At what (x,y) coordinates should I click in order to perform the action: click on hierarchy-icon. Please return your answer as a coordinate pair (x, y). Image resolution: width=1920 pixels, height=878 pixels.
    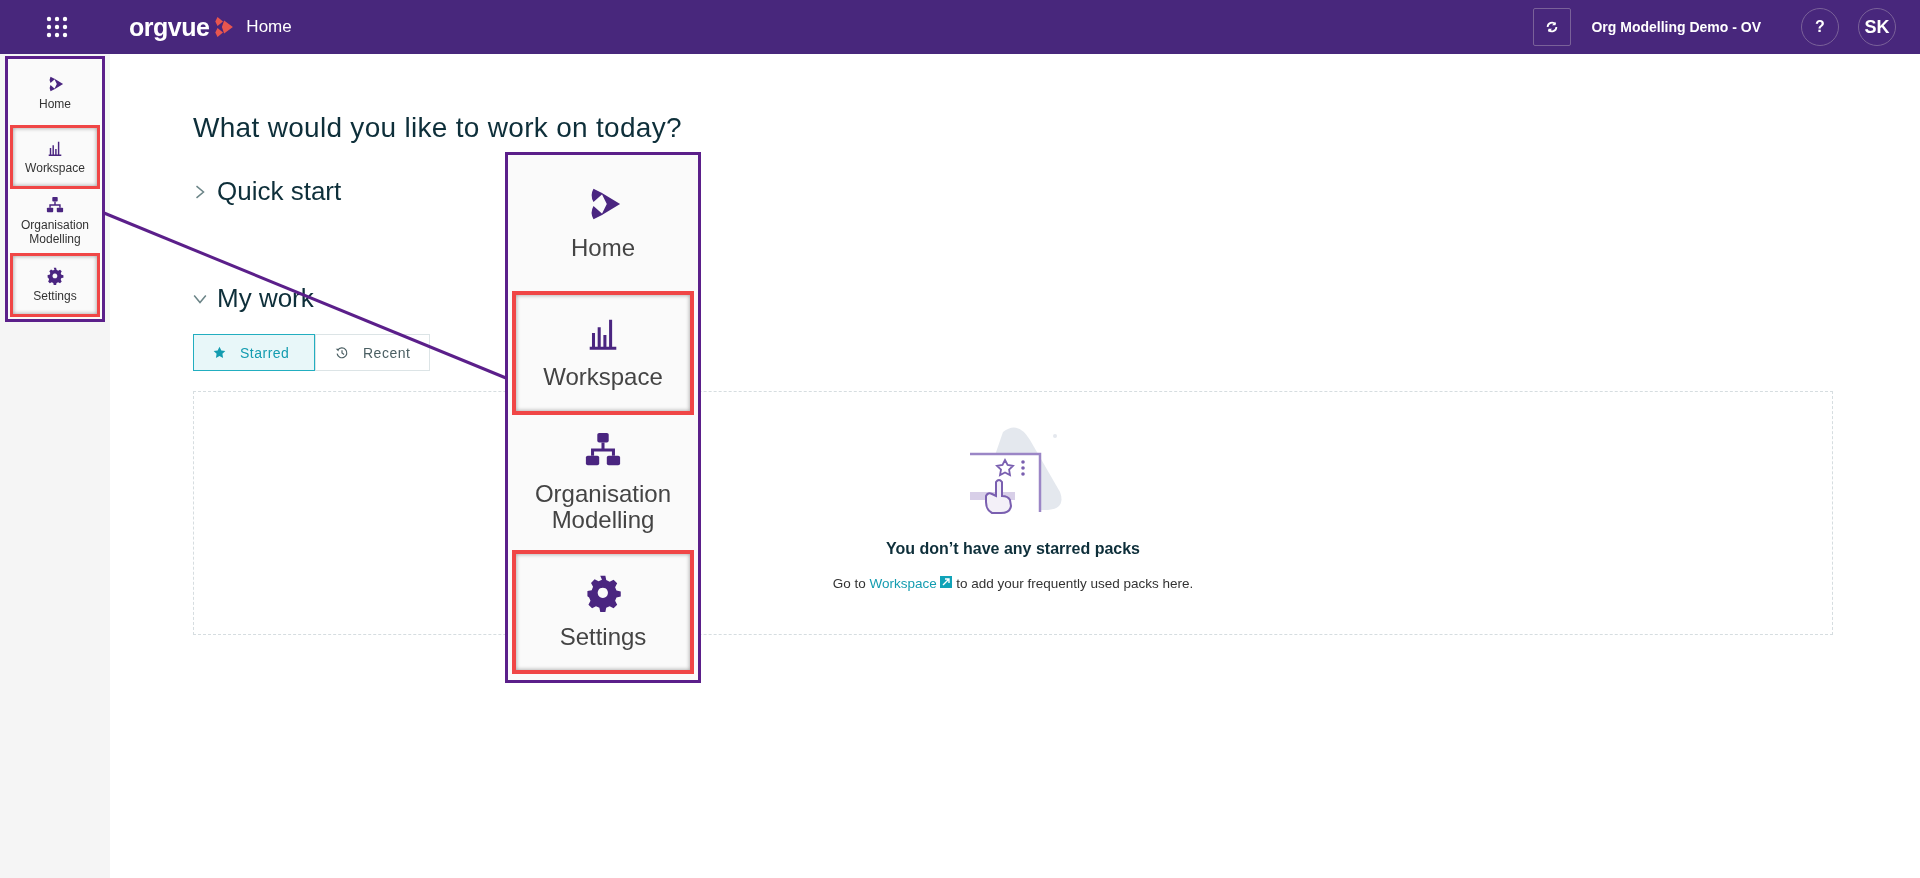
    Looking at the image, I should click on (55, 205).